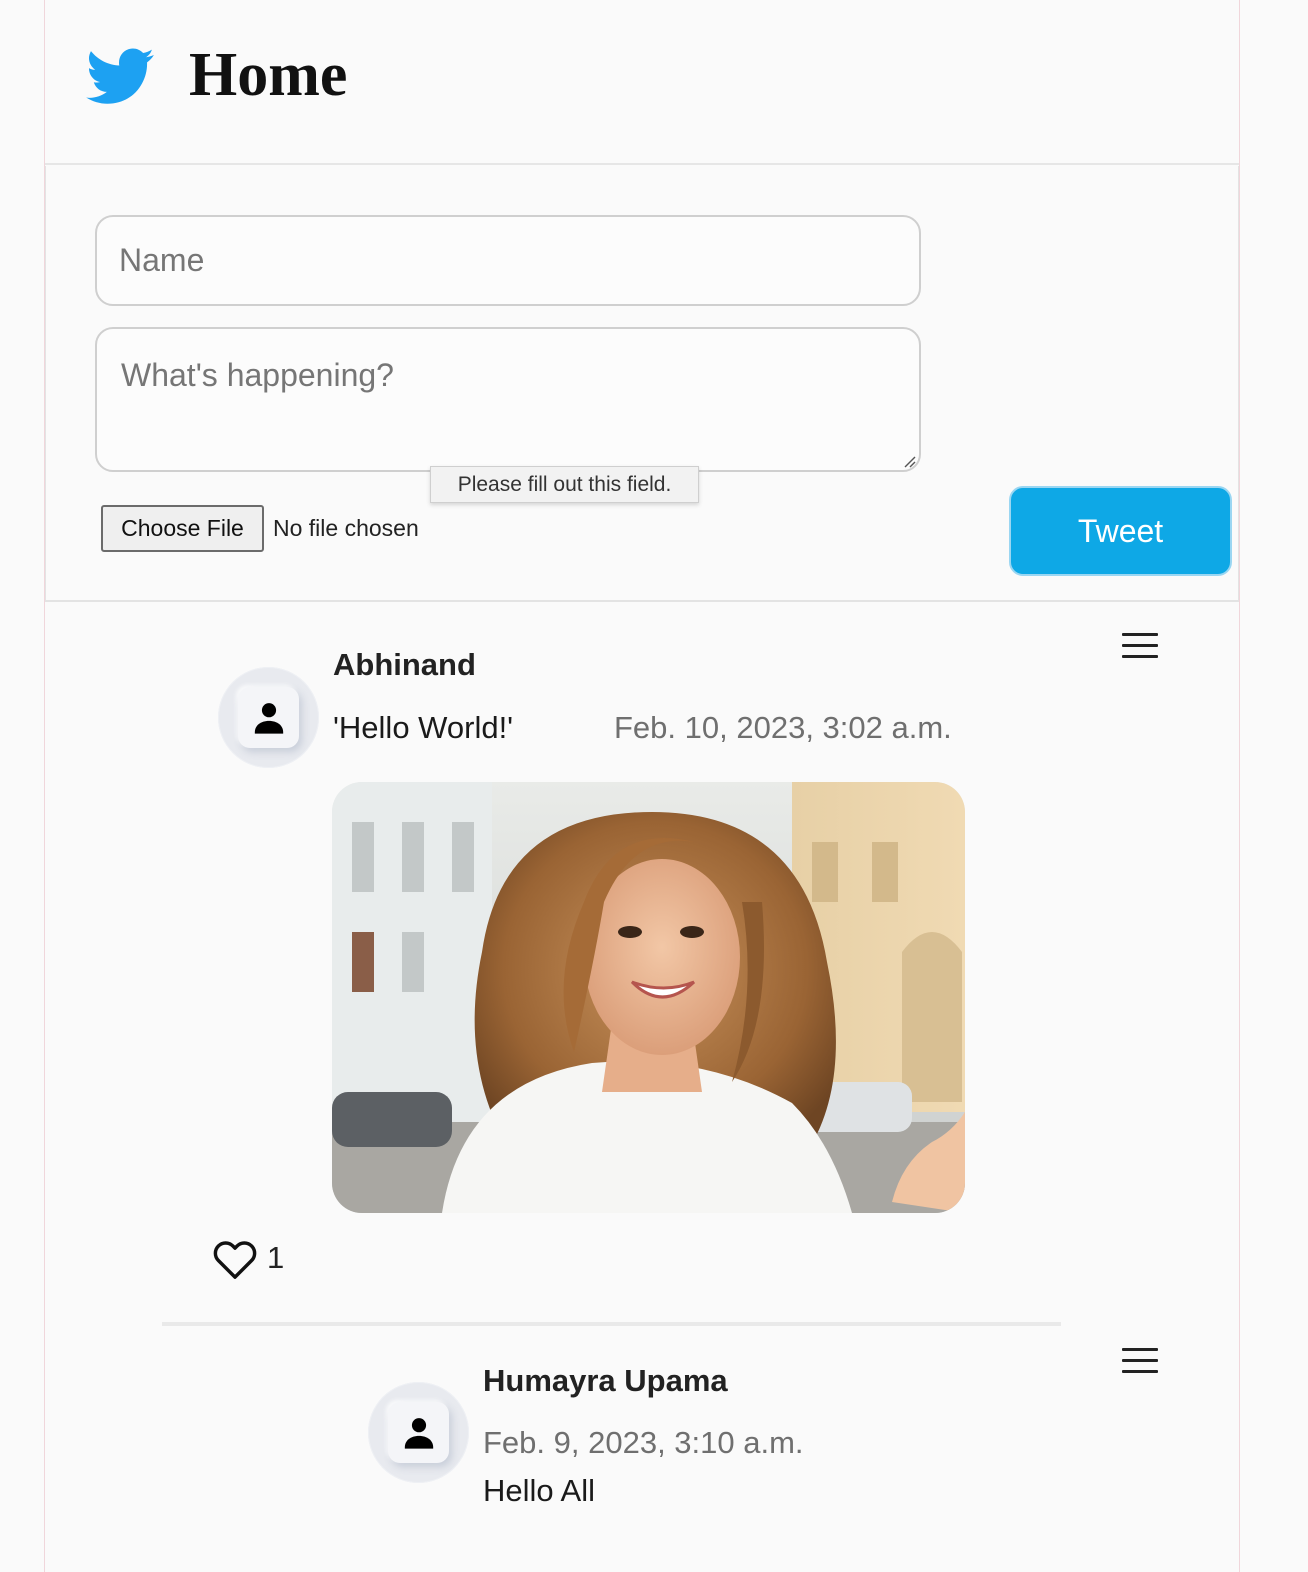 The height and width of the screenshot is (1572, 1308). I want to click on tweet-text-input, so click(508, 399).